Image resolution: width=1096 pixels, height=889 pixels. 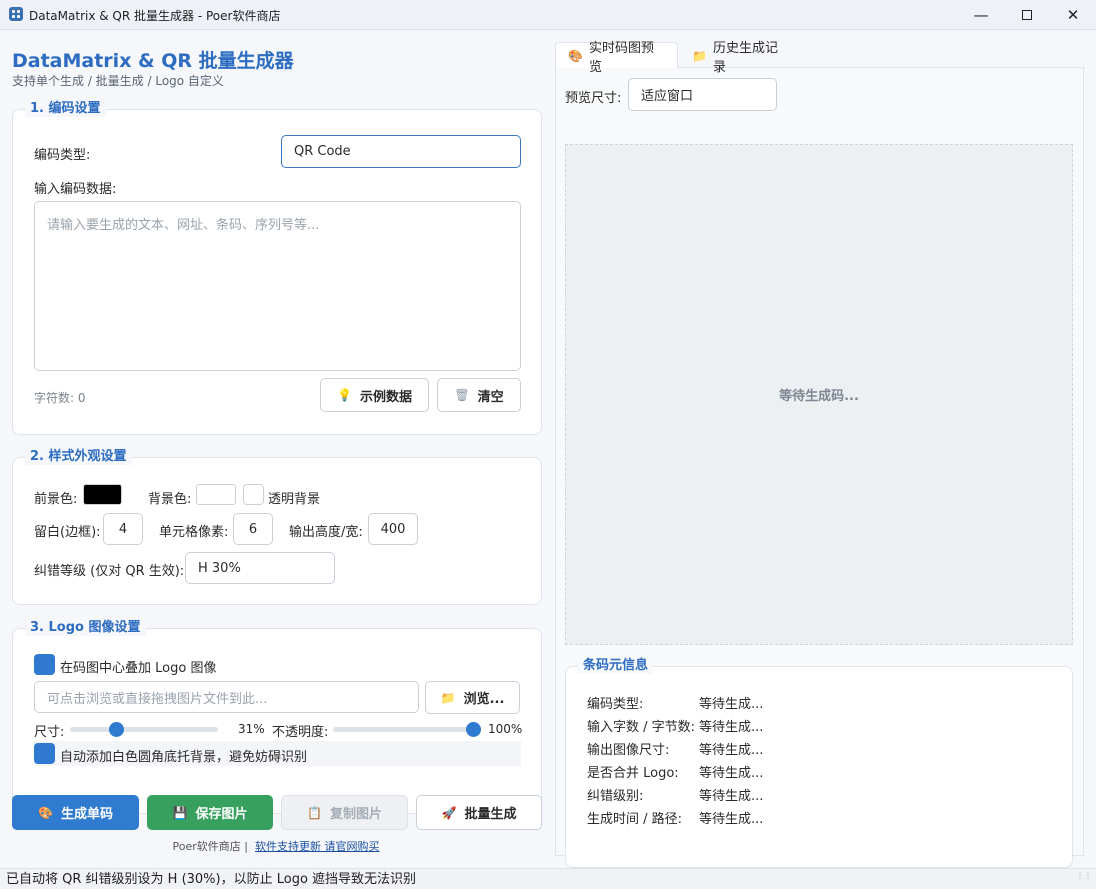 What do you see at coordinates (60, 398) in the screenshot?
I see `char-count: 字符数: 0` at bounding box center [60, 398].